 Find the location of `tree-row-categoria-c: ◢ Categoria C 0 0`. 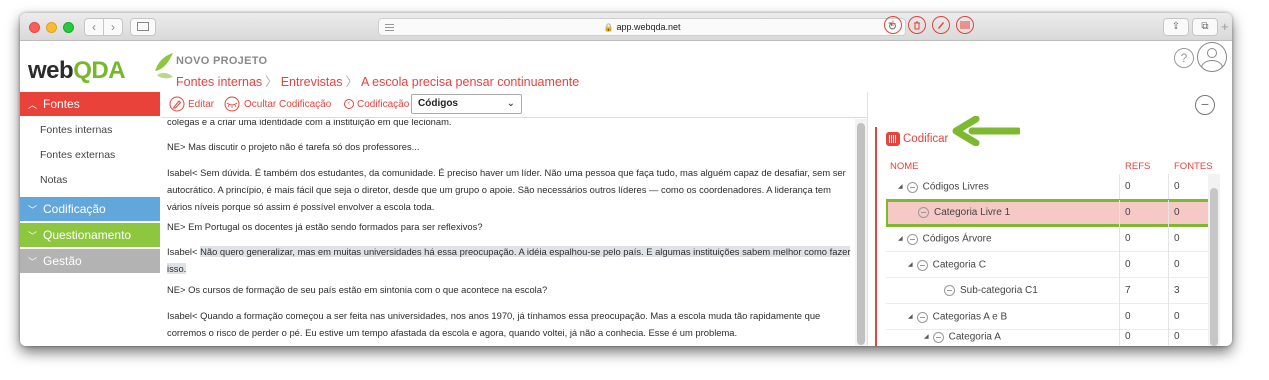

tree-row-categoria-c: ◢ Categoria C 0 0 is located at coordinates (1052, 265).